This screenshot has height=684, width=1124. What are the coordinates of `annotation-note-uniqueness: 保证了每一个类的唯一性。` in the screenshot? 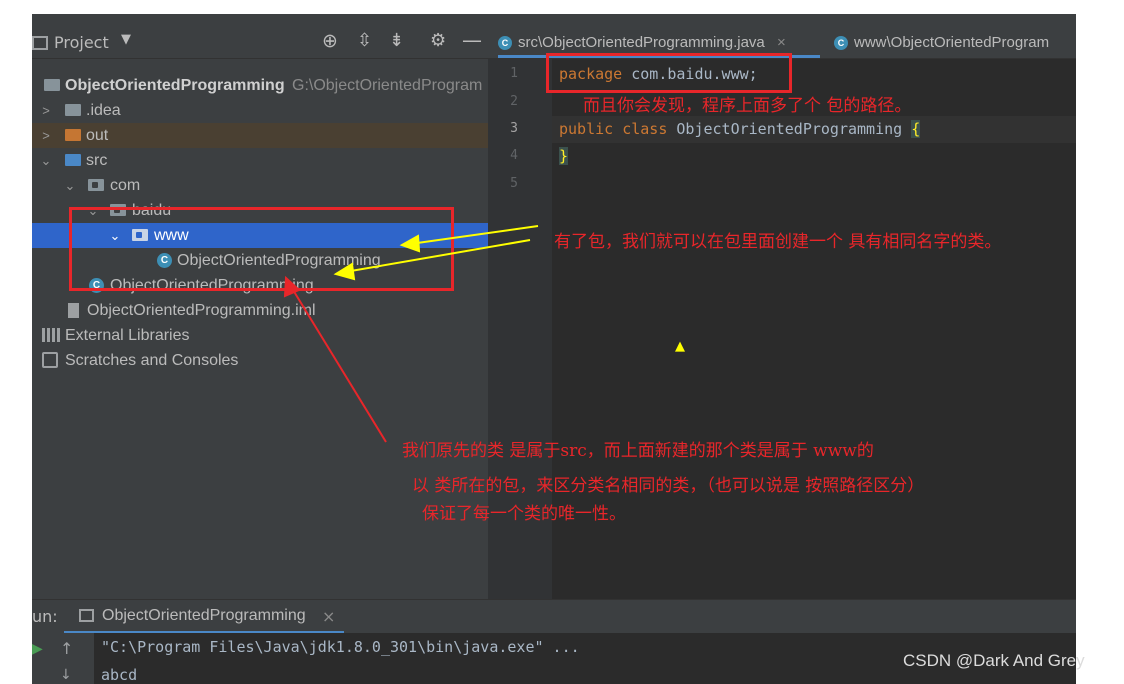 It's located at (524, 514).